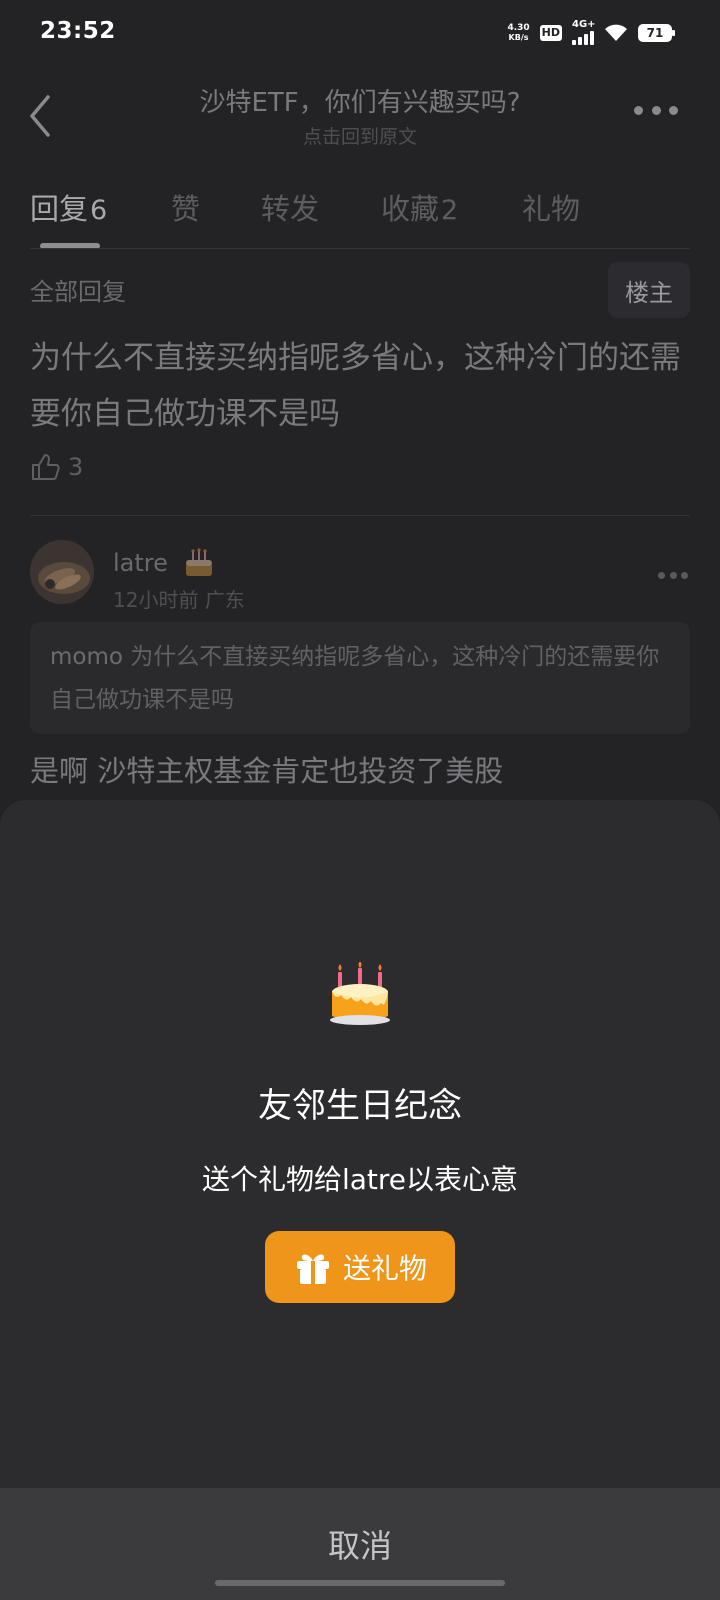 The width and height of the screenshot is (720, 1600). I want to click on home-indicator, so click(360, 1583).